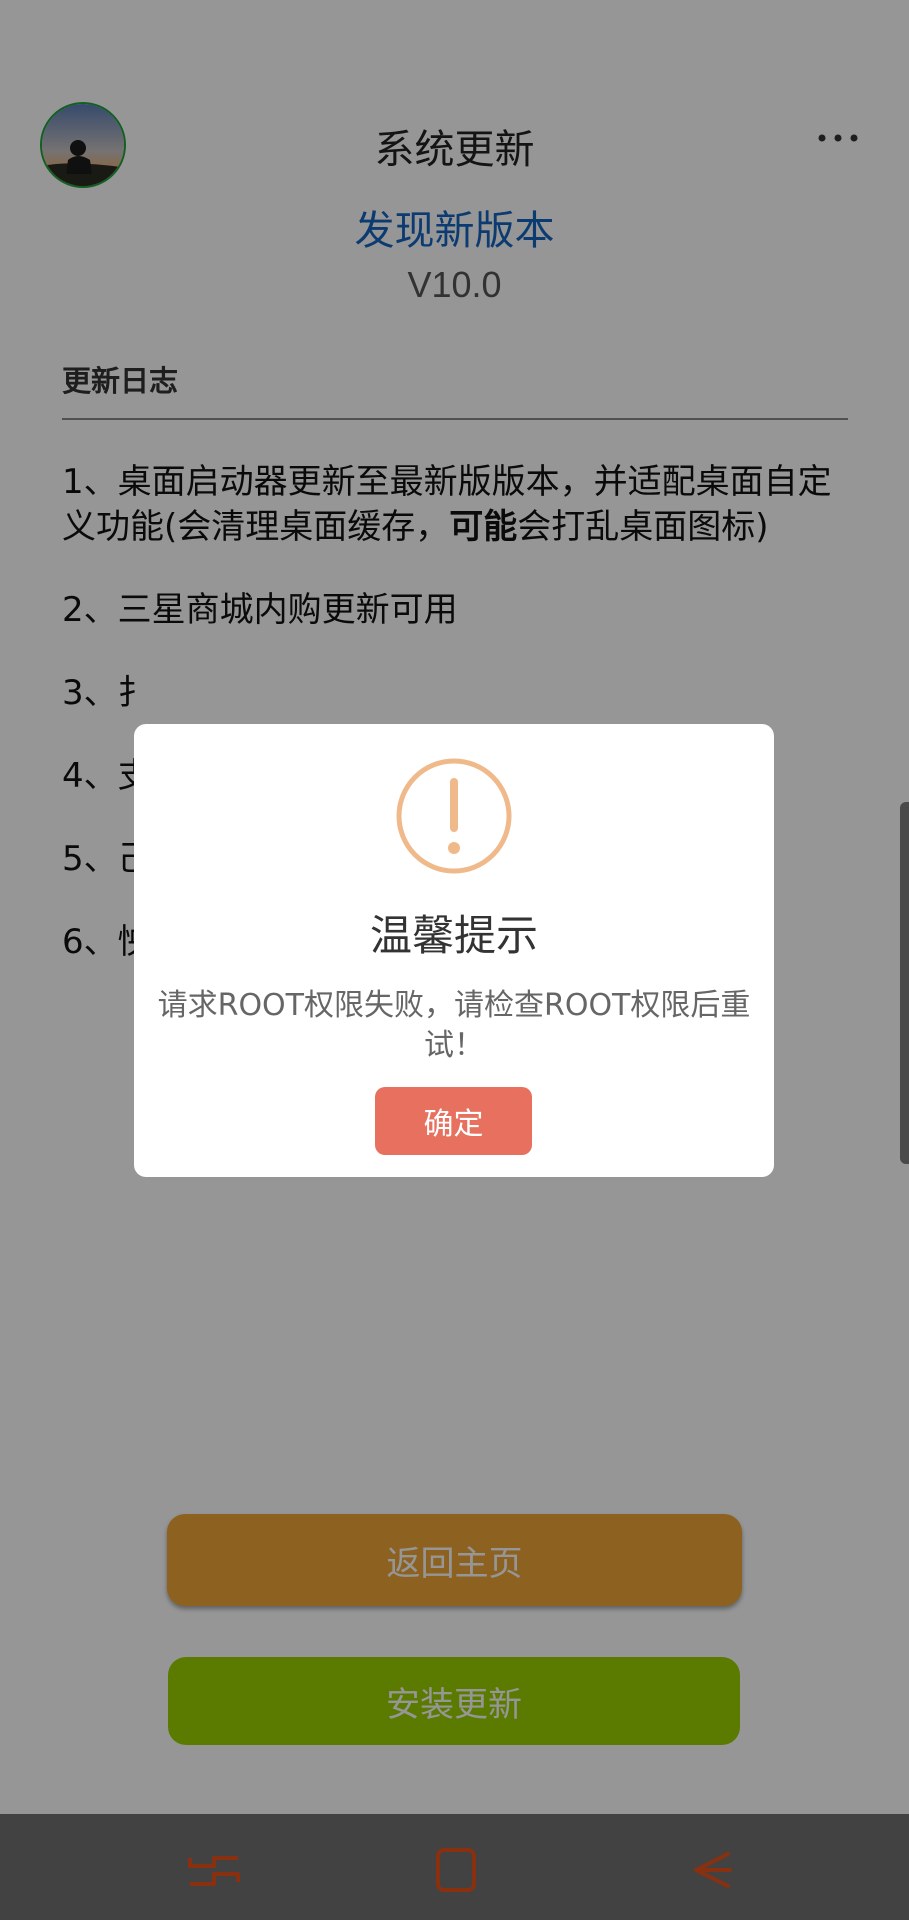 Image resolution: width=909 pixels, height=1920 pixels. I want to click on dialog-title: 温馨提示, so click(453, 935).